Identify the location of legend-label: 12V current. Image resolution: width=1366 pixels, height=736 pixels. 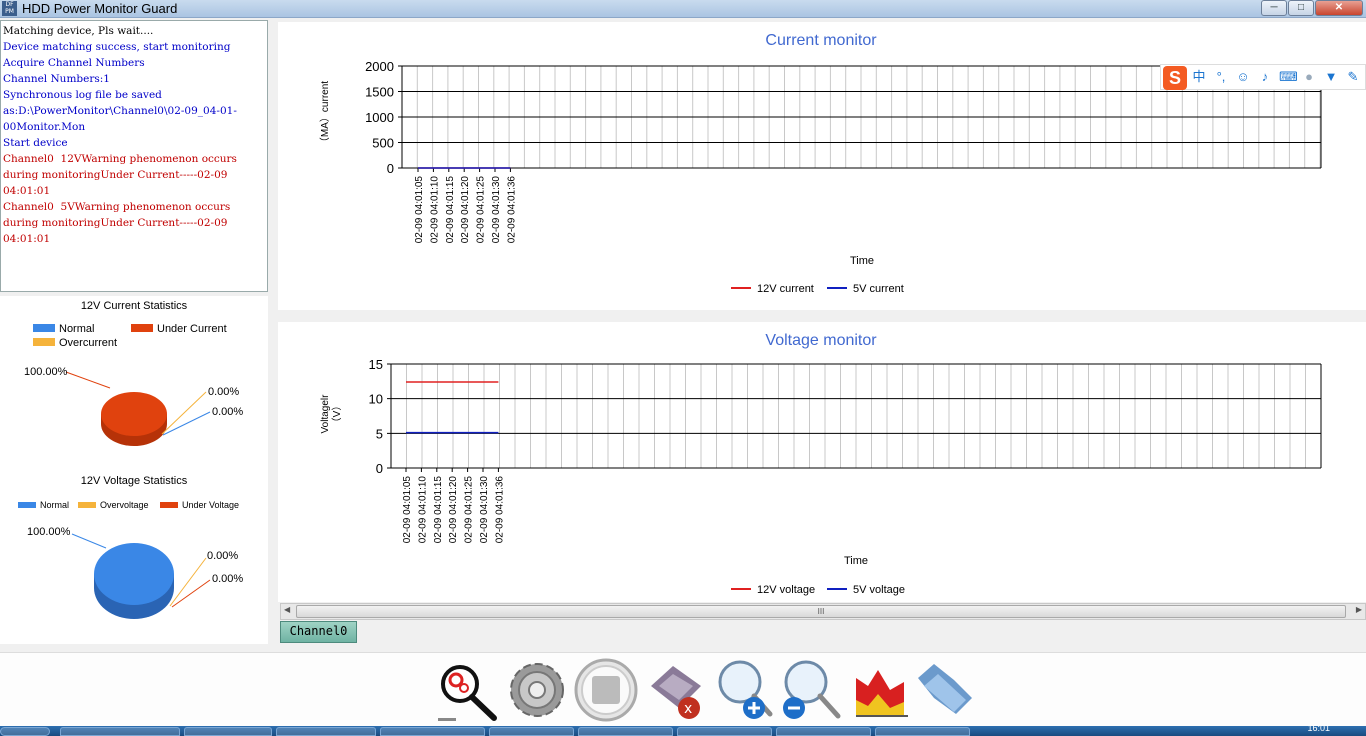
(785, 289).